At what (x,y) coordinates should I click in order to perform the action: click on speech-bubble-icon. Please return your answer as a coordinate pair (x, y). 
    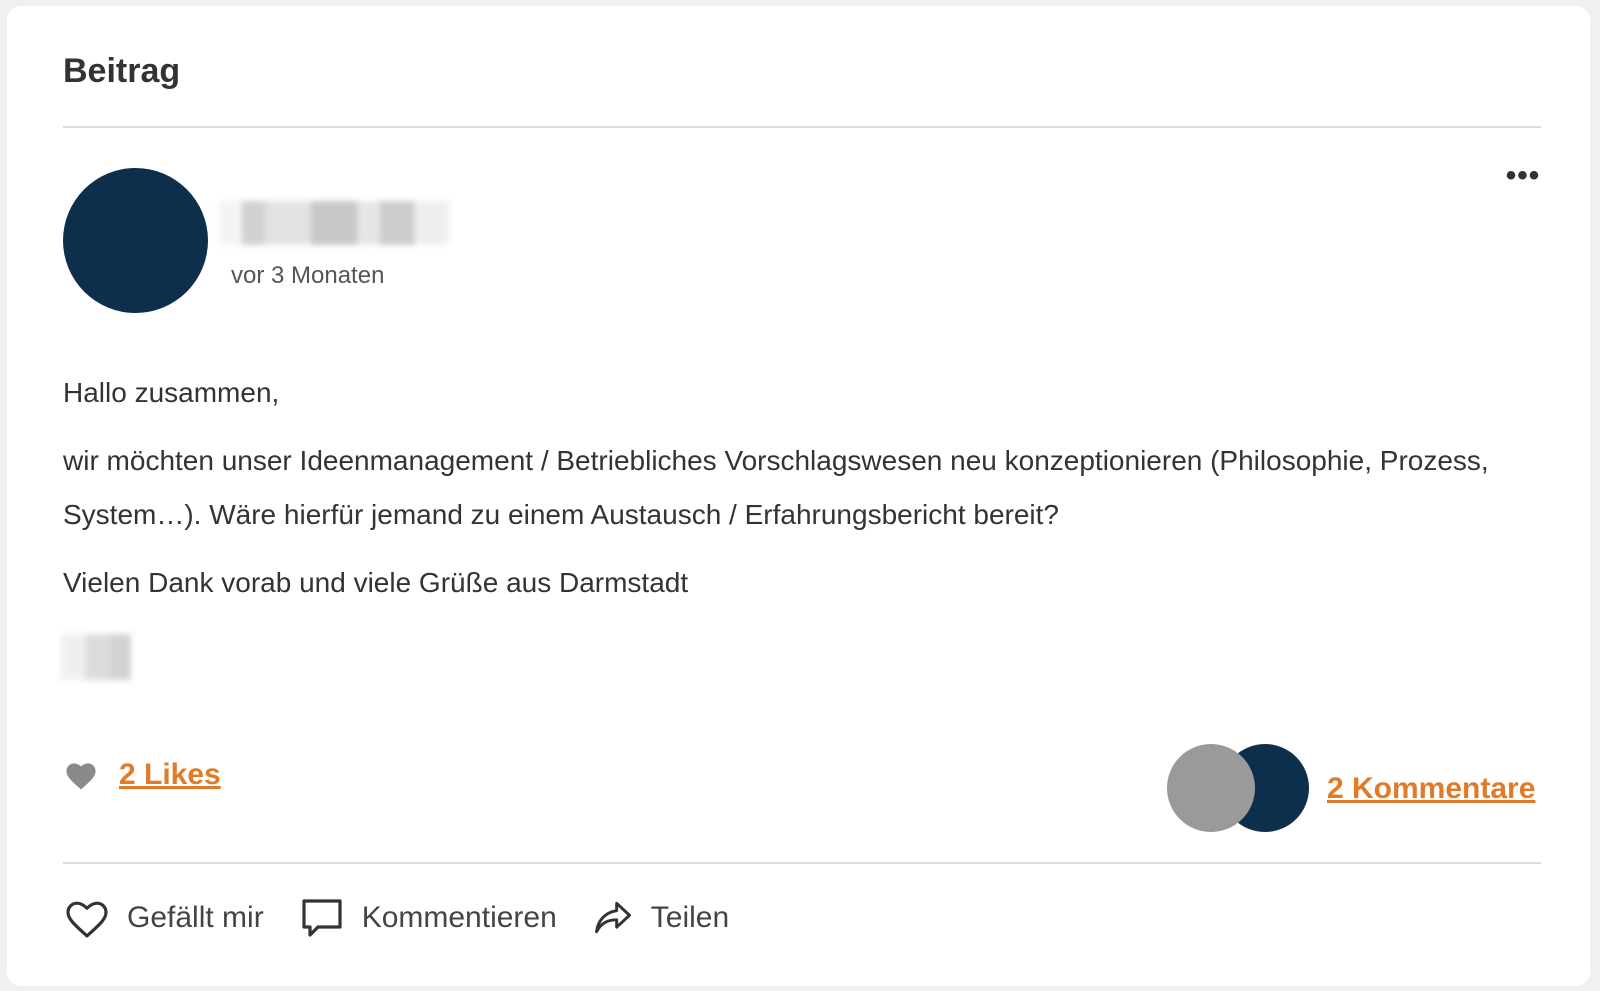
    Looking at the image, I should click on (322, 918).